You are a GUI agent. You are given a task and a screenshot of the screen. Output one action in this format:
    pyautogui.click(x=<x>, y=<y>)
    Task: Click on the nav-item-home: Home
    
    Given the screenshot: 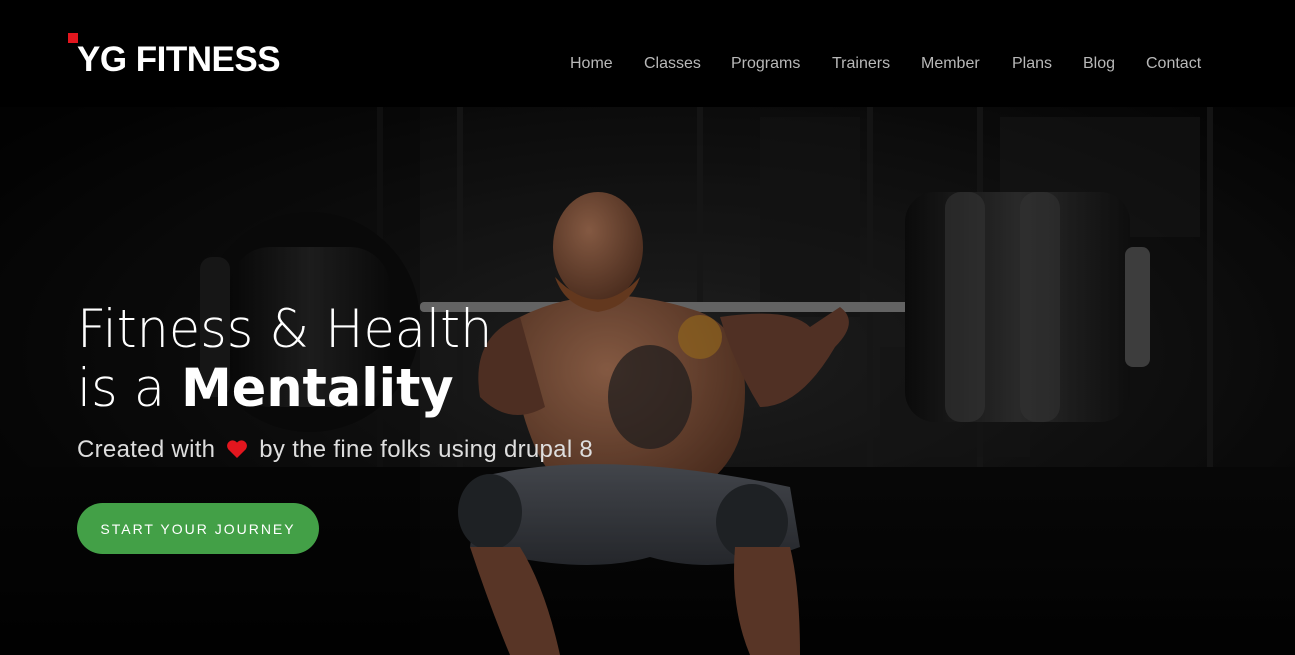 What is the action you would take?
    pyautogui.click(x=591, y=64)
    